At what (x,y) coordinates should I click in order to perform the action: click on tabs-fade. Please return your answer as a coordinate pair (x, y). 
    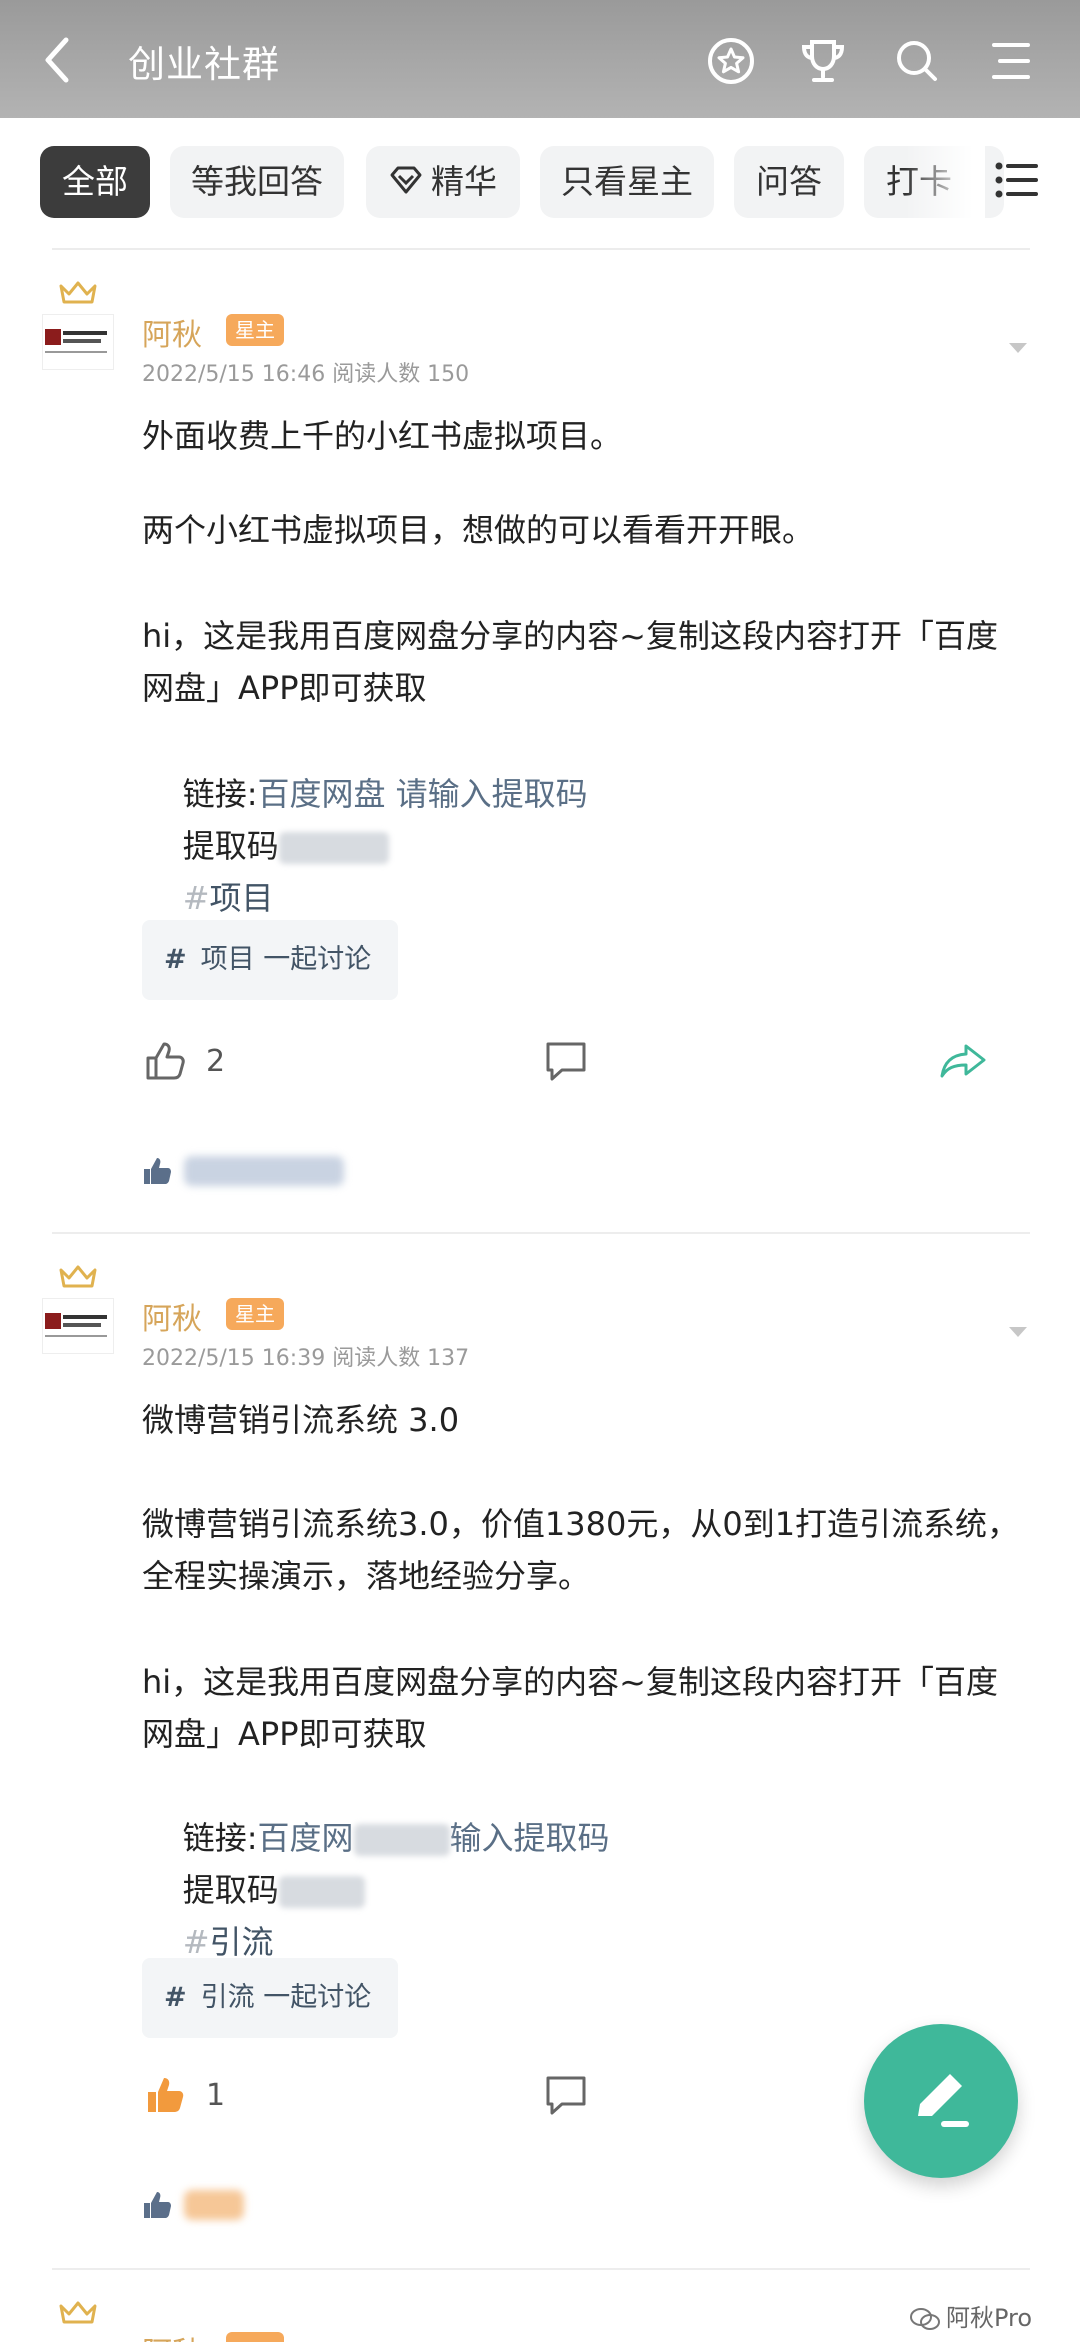
    Looking at the image, I should click on (945, 182).